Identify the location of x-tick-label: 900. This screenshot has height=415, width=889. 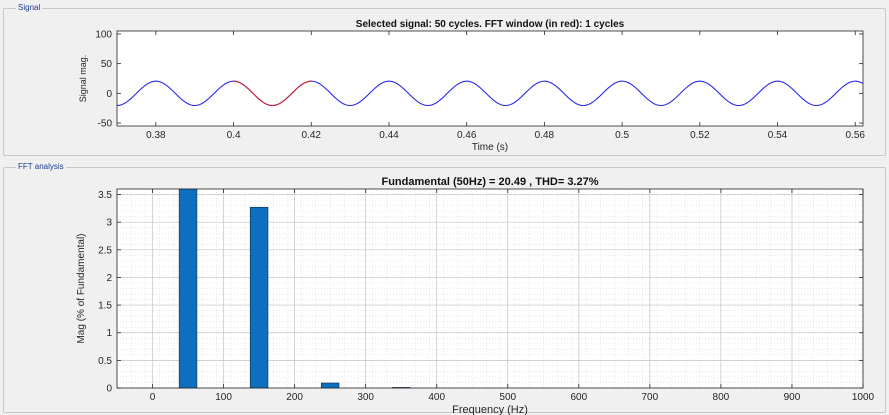
(792, 397).